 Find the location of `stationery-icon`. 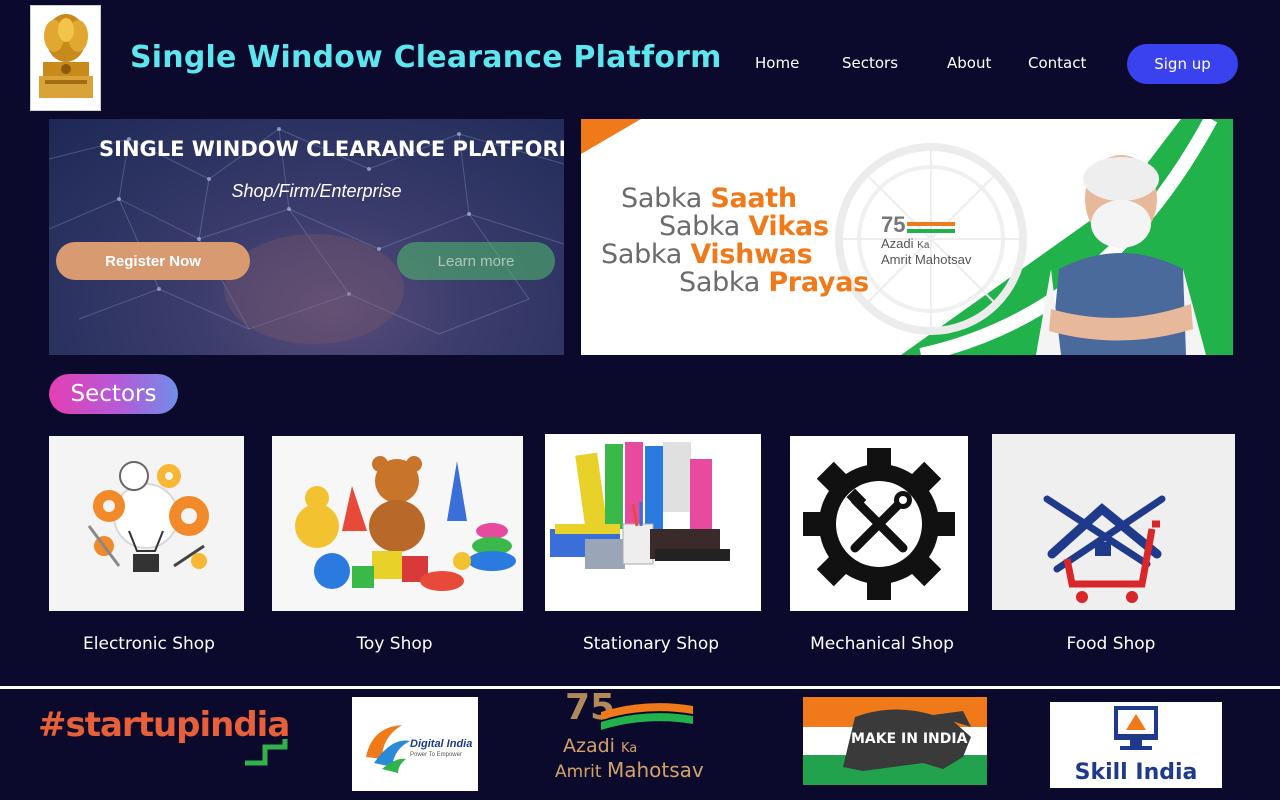

stationery-icon is located at coordinates (653, 522).